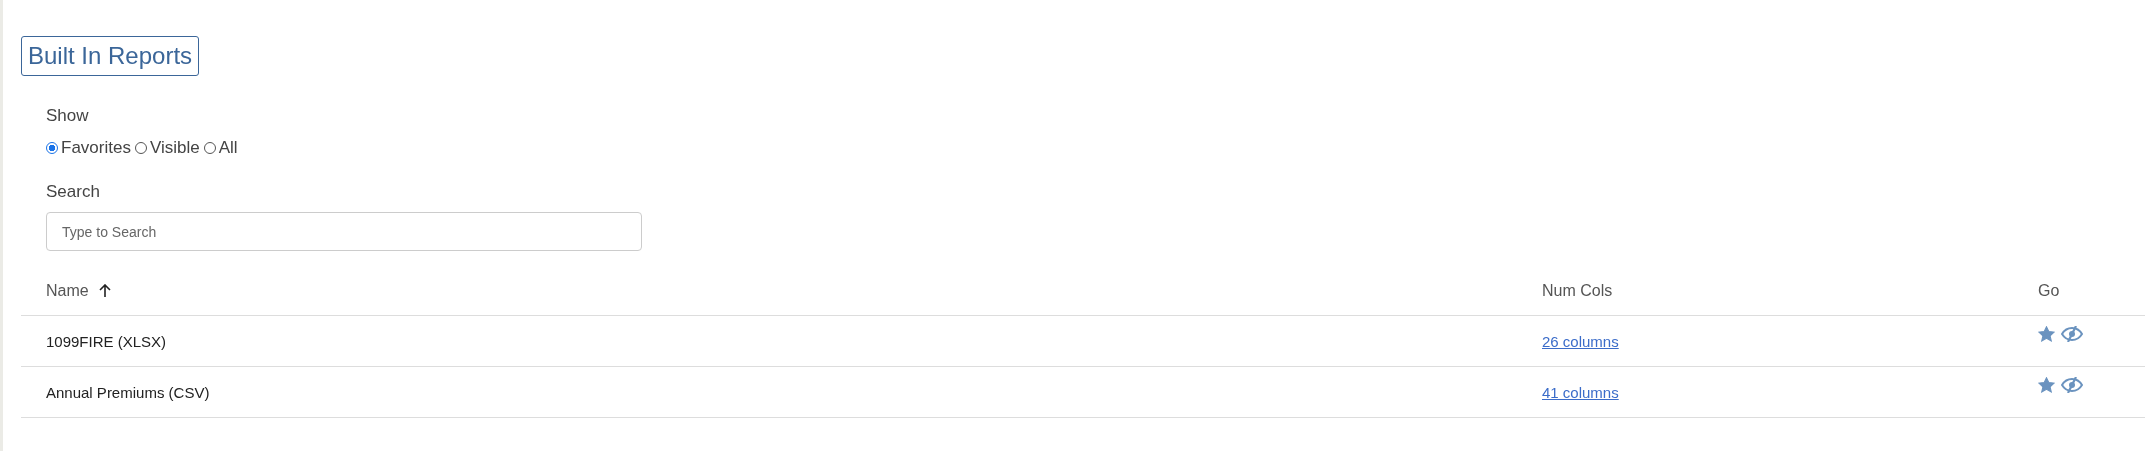  What do you see at coordinates (1580, 341) in the screenshot?
I see `columns-link: 26 columns` at bounding box center [1580, 341].